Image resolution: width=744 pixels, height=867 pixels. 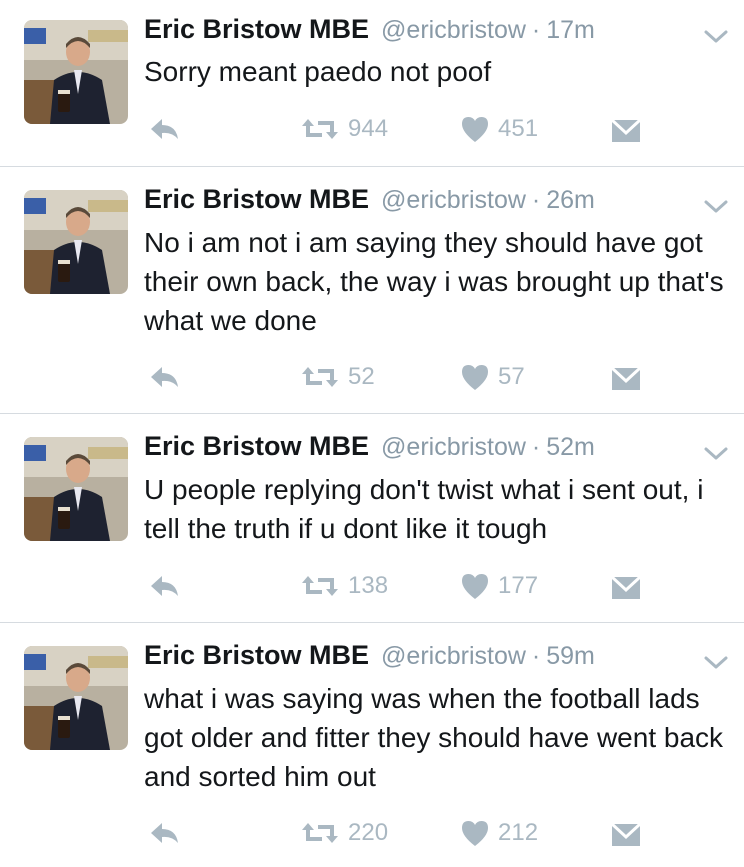 I want to click on like-button: 177, so click(x=499, y=586).